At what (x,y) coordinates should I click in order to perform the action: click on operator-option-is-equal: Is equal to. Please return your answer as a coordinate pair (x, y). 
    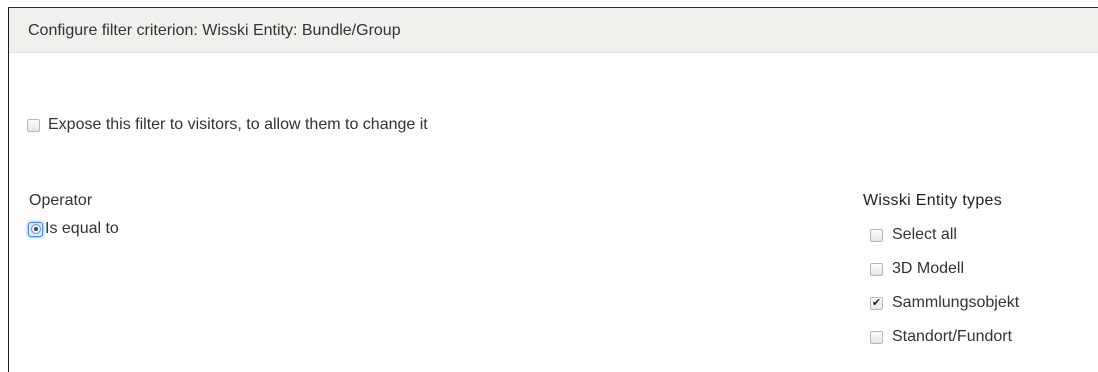
    Looking at the image, I should click on (73, 229).